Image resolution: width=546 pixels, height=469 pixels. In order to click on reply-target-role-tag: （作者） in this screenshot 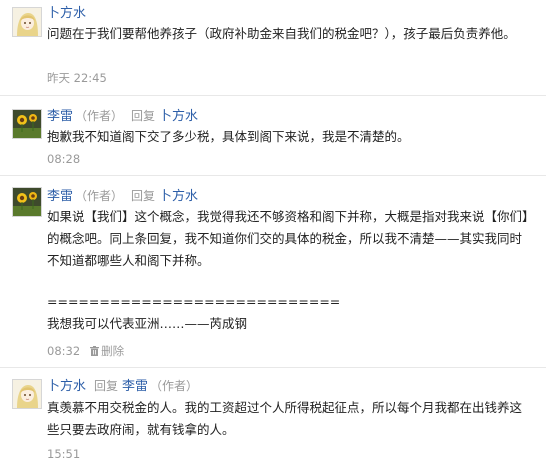, I will do `click(174, 386)`.